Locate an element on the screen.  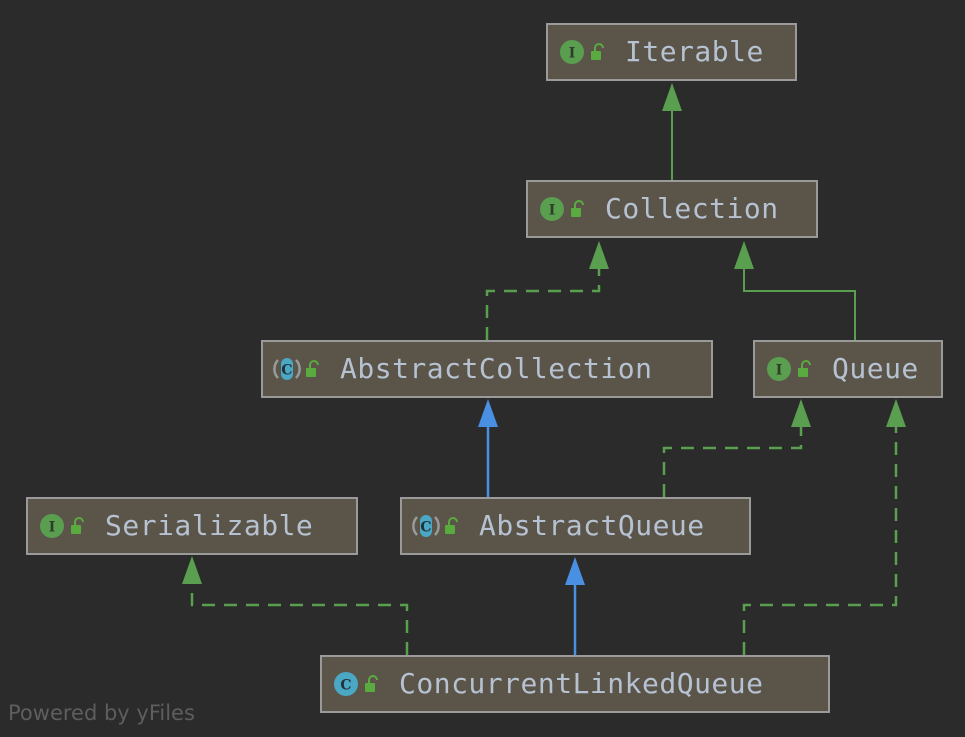
node-label: Iterable is located at coordinates (694, 51).